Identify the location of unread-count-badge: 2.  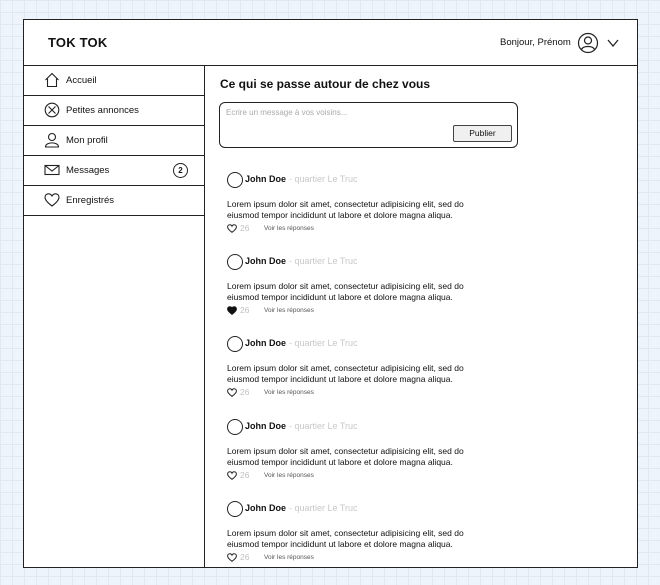
(180, 170).